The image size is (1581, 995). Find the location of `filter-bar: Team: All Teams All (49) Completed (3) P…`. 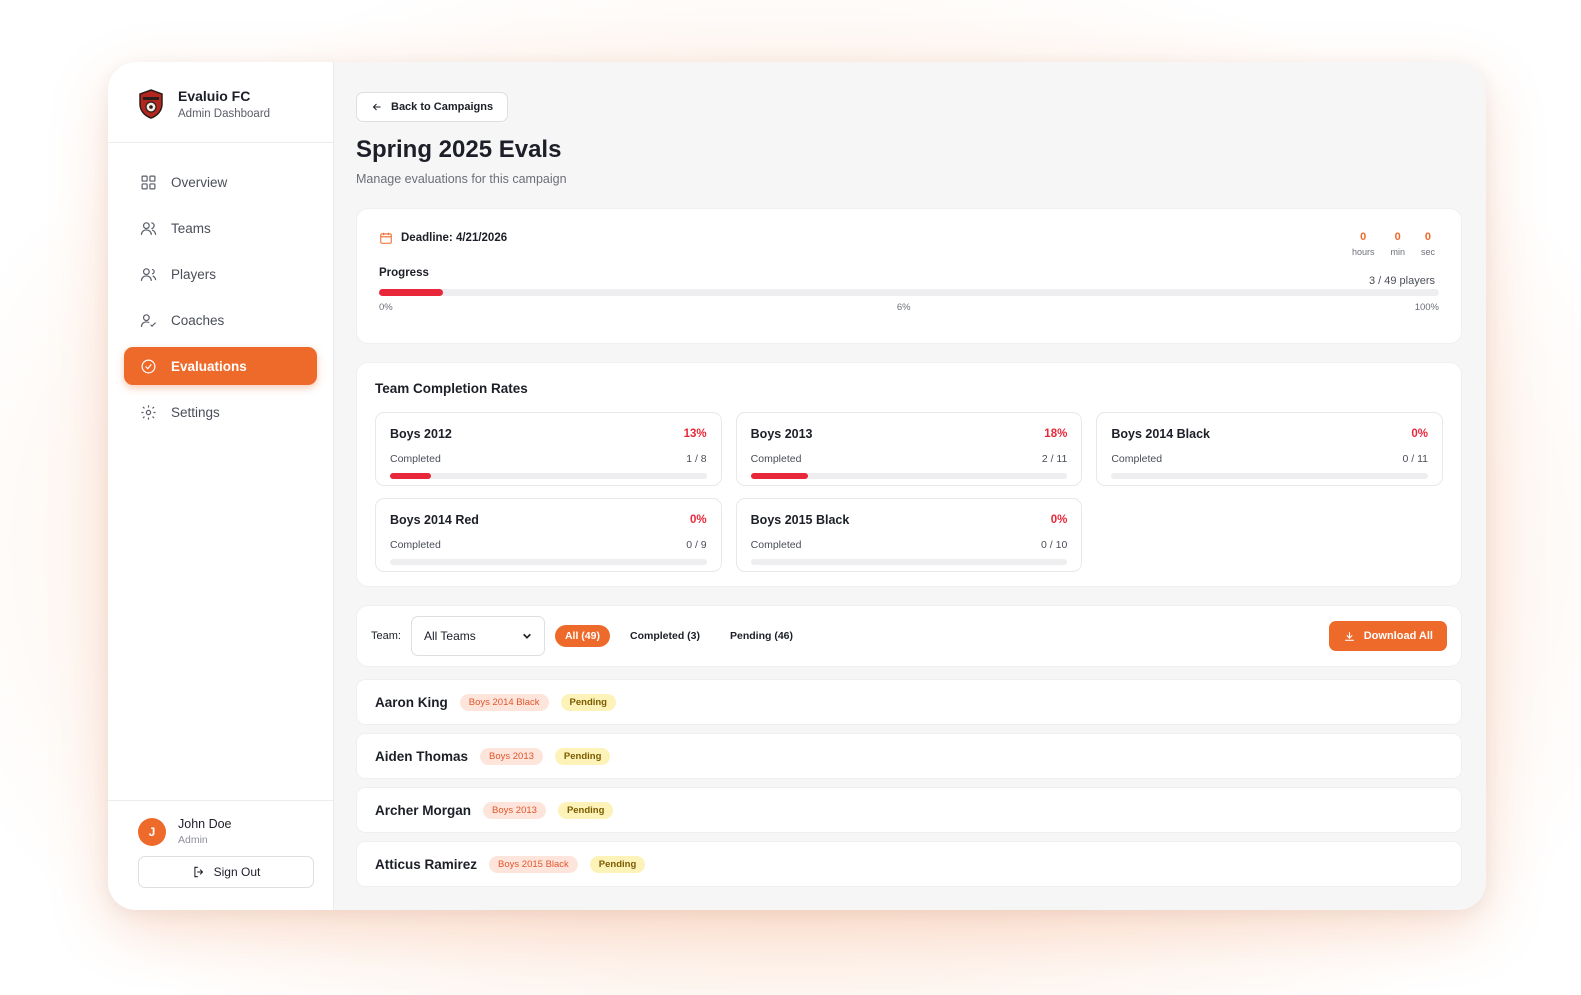

filter-bar: Team: All Teams All (49) Completed (3) P… is located at coordinates (909, 636).